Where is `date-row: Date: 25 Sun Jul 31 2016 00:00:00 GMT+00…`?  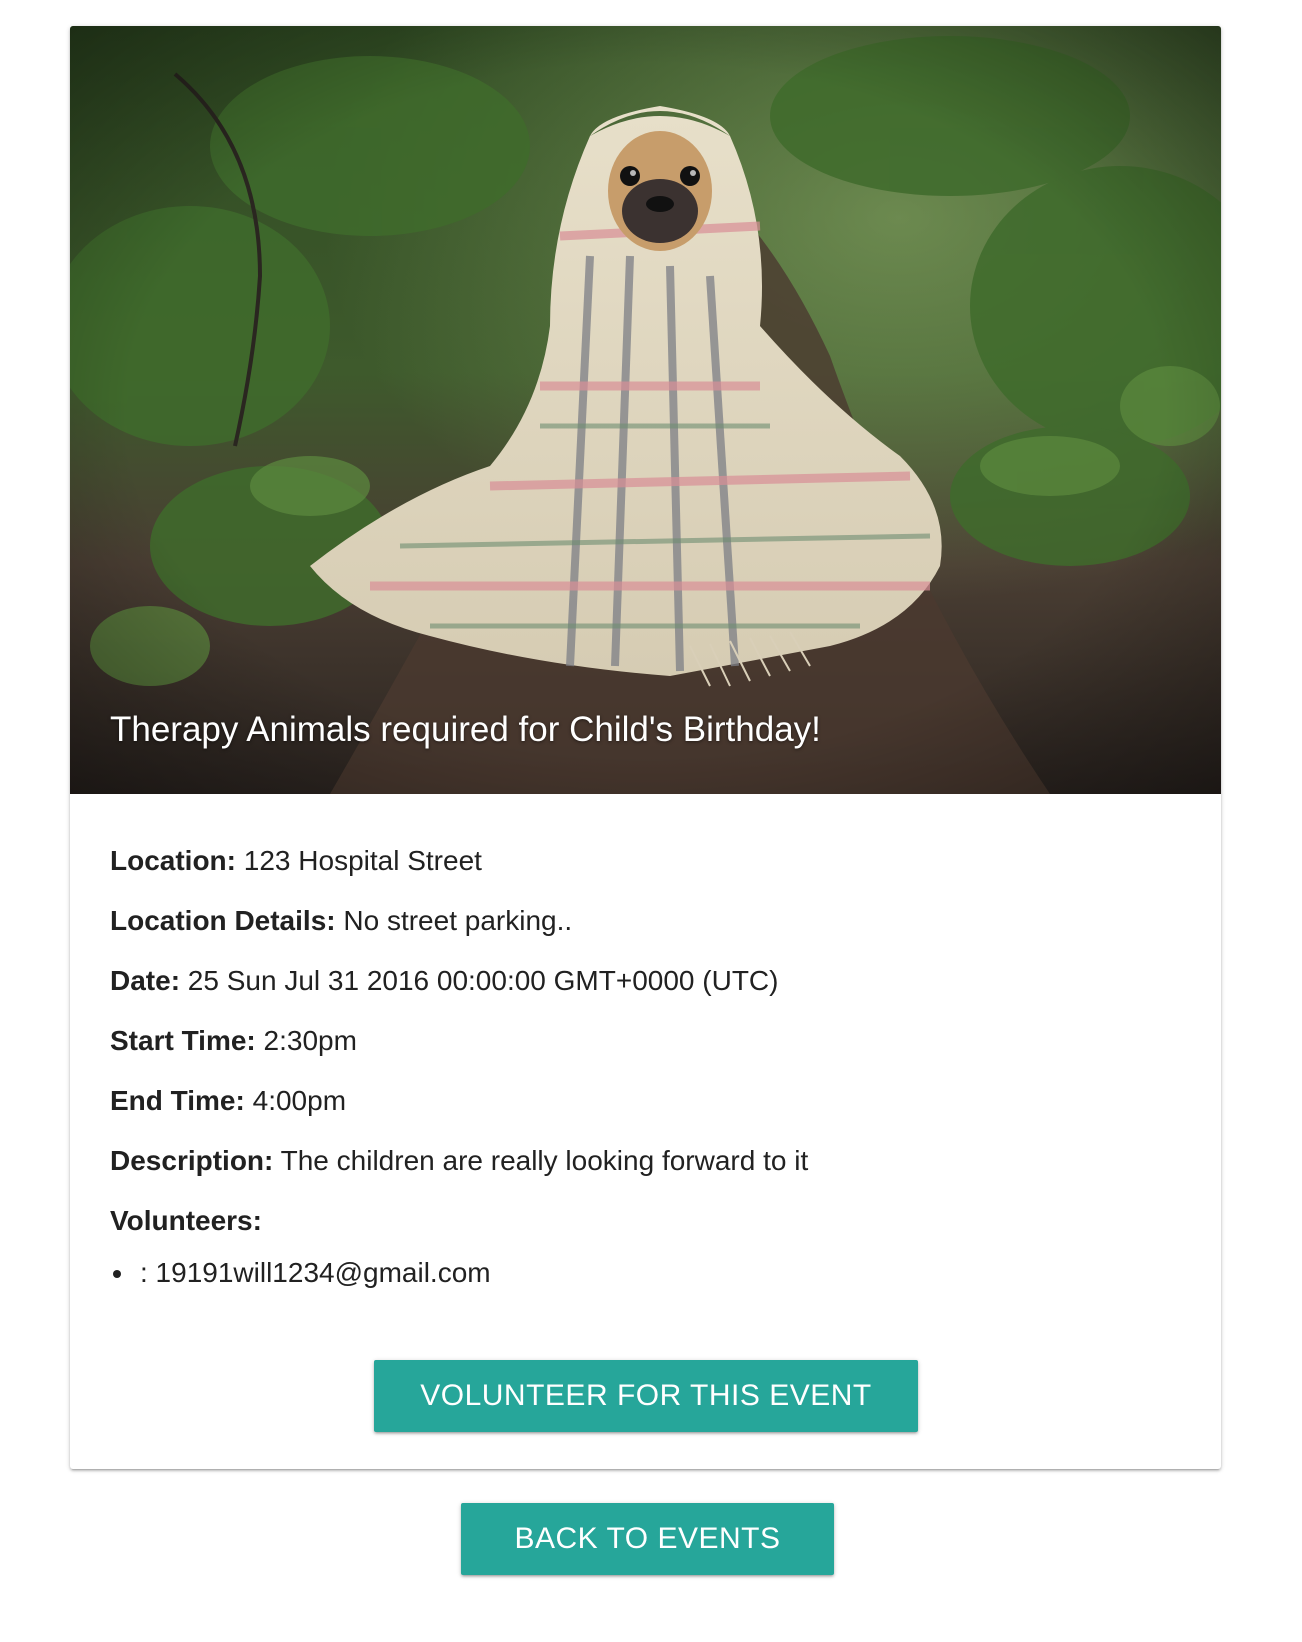
date-row: Date: 25 Sun Jul 31 2016 00:00:00 GMT+00… is located at coordinates (645, 980).